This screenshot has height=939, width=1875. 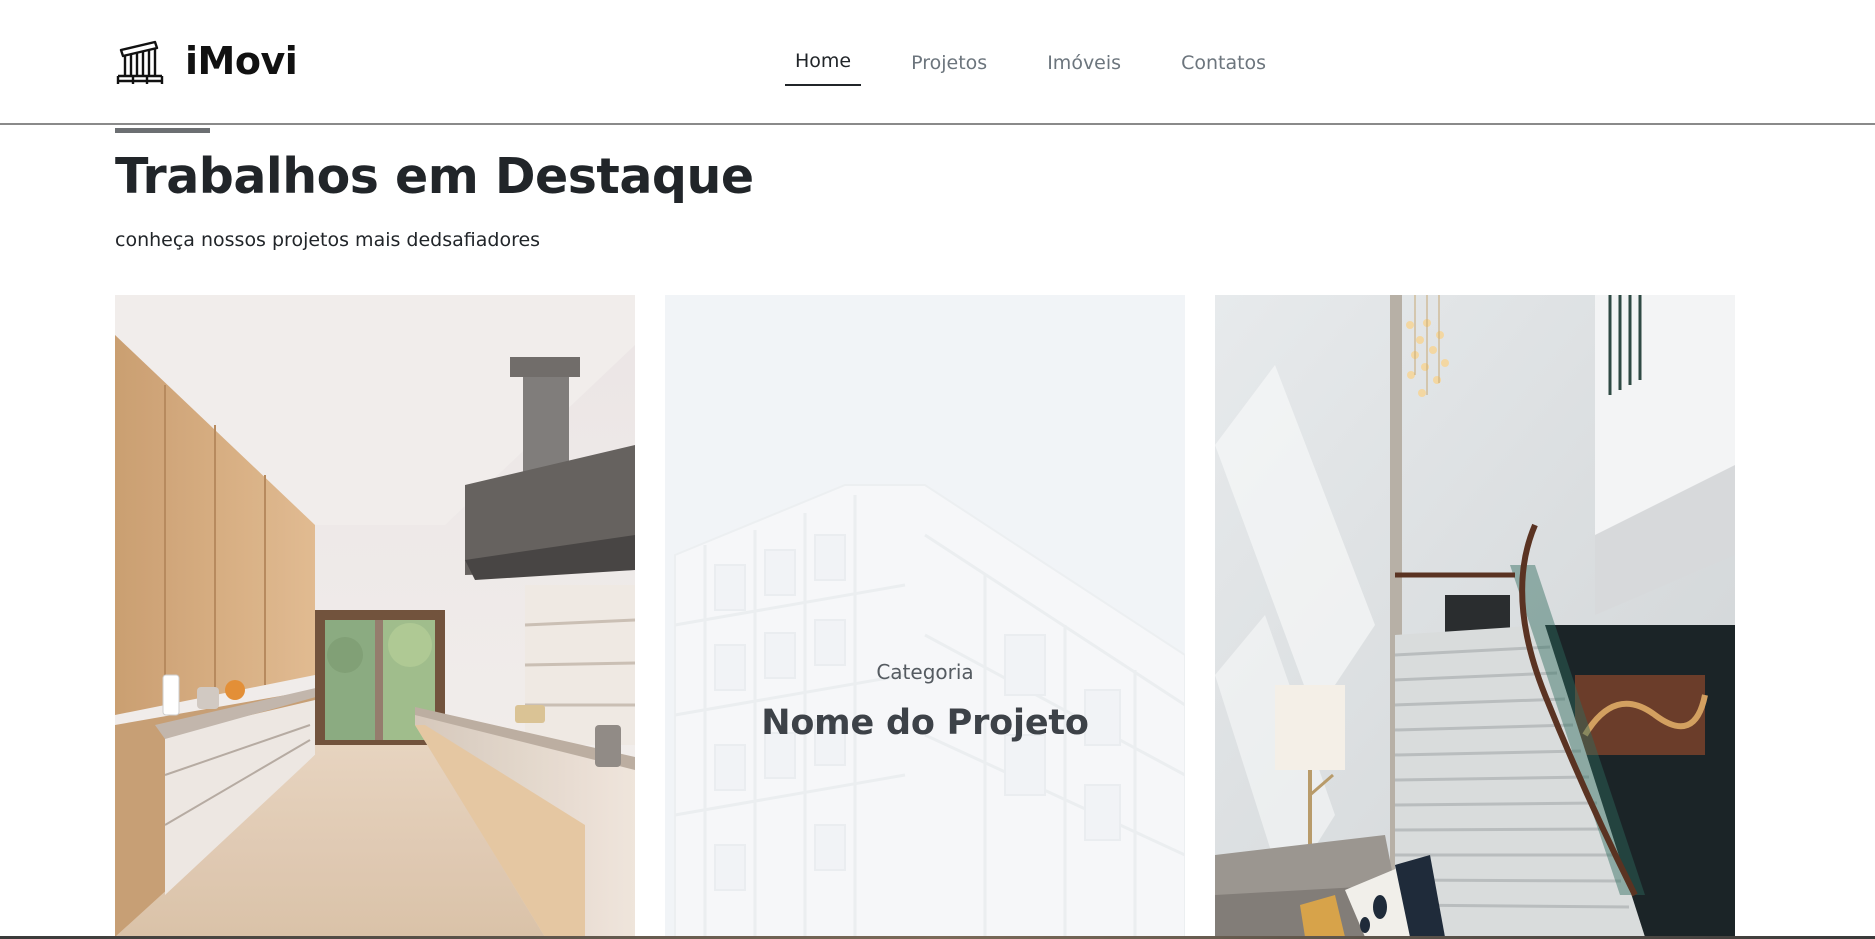 I want to click on nav-item-projetos: Projetos, so click(x=949, y=63).